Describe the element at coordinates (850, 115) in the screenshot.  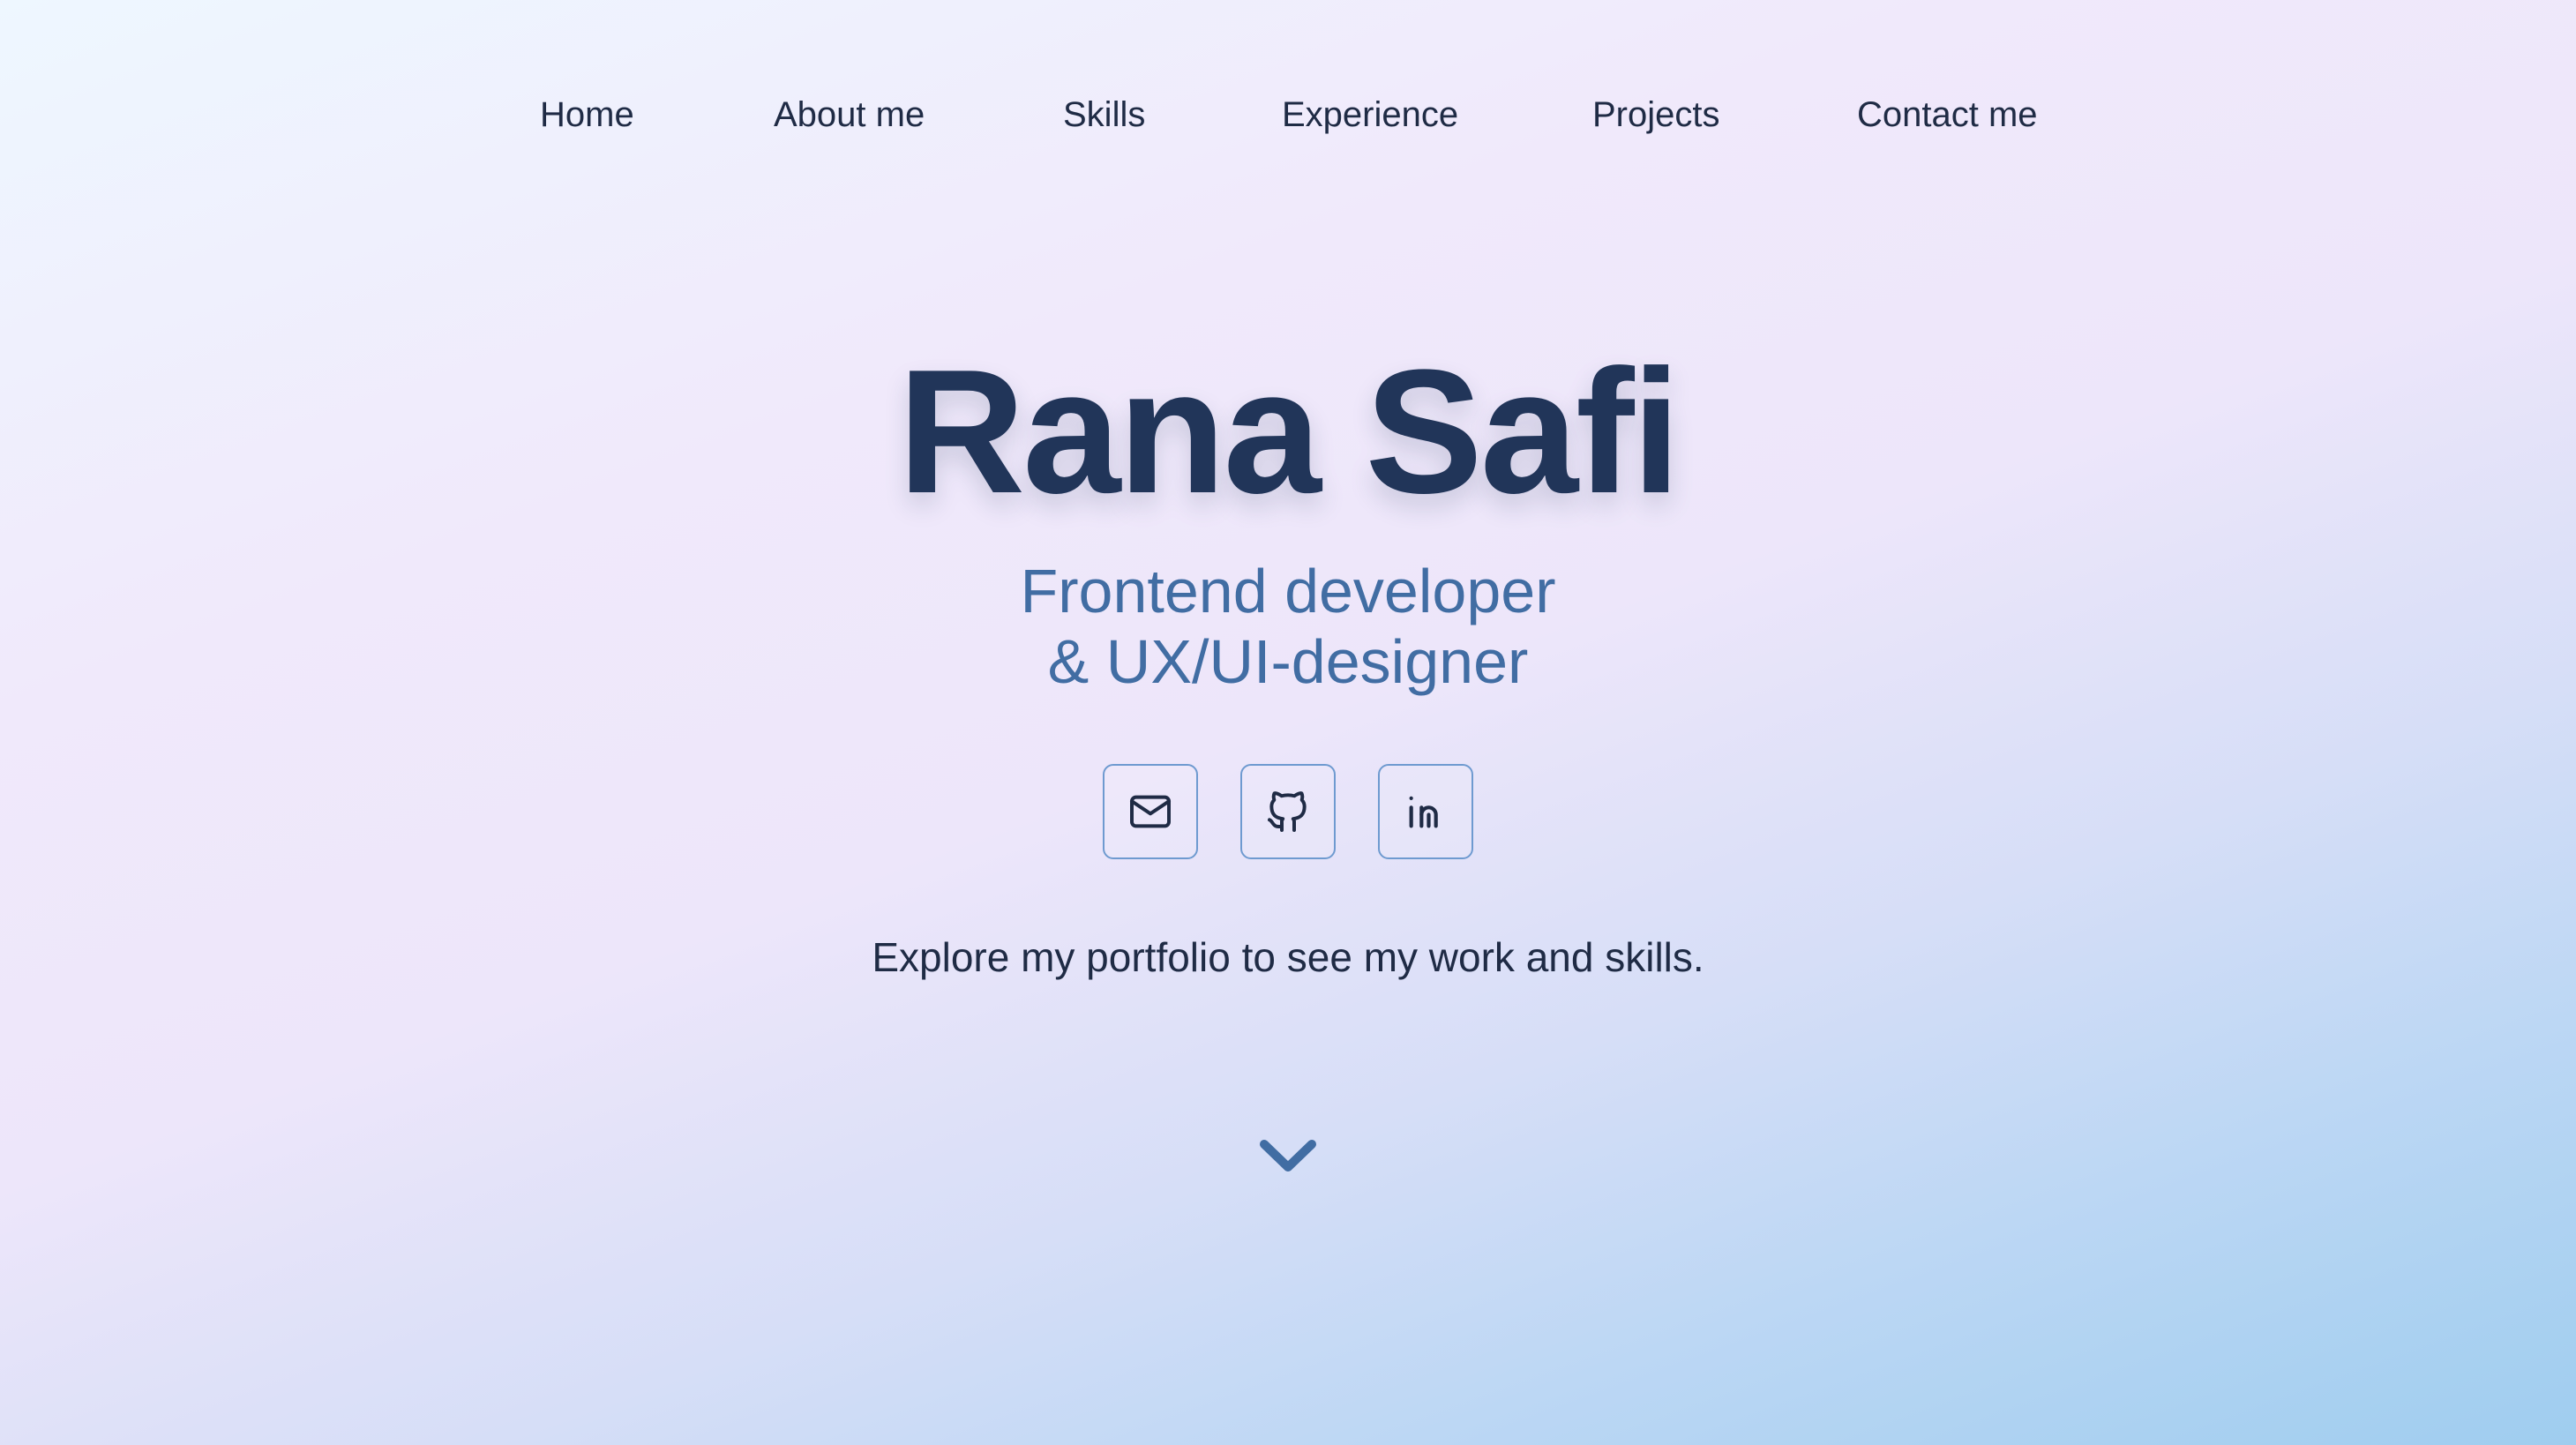
I see `nav-item-about-me: About me` at that location.